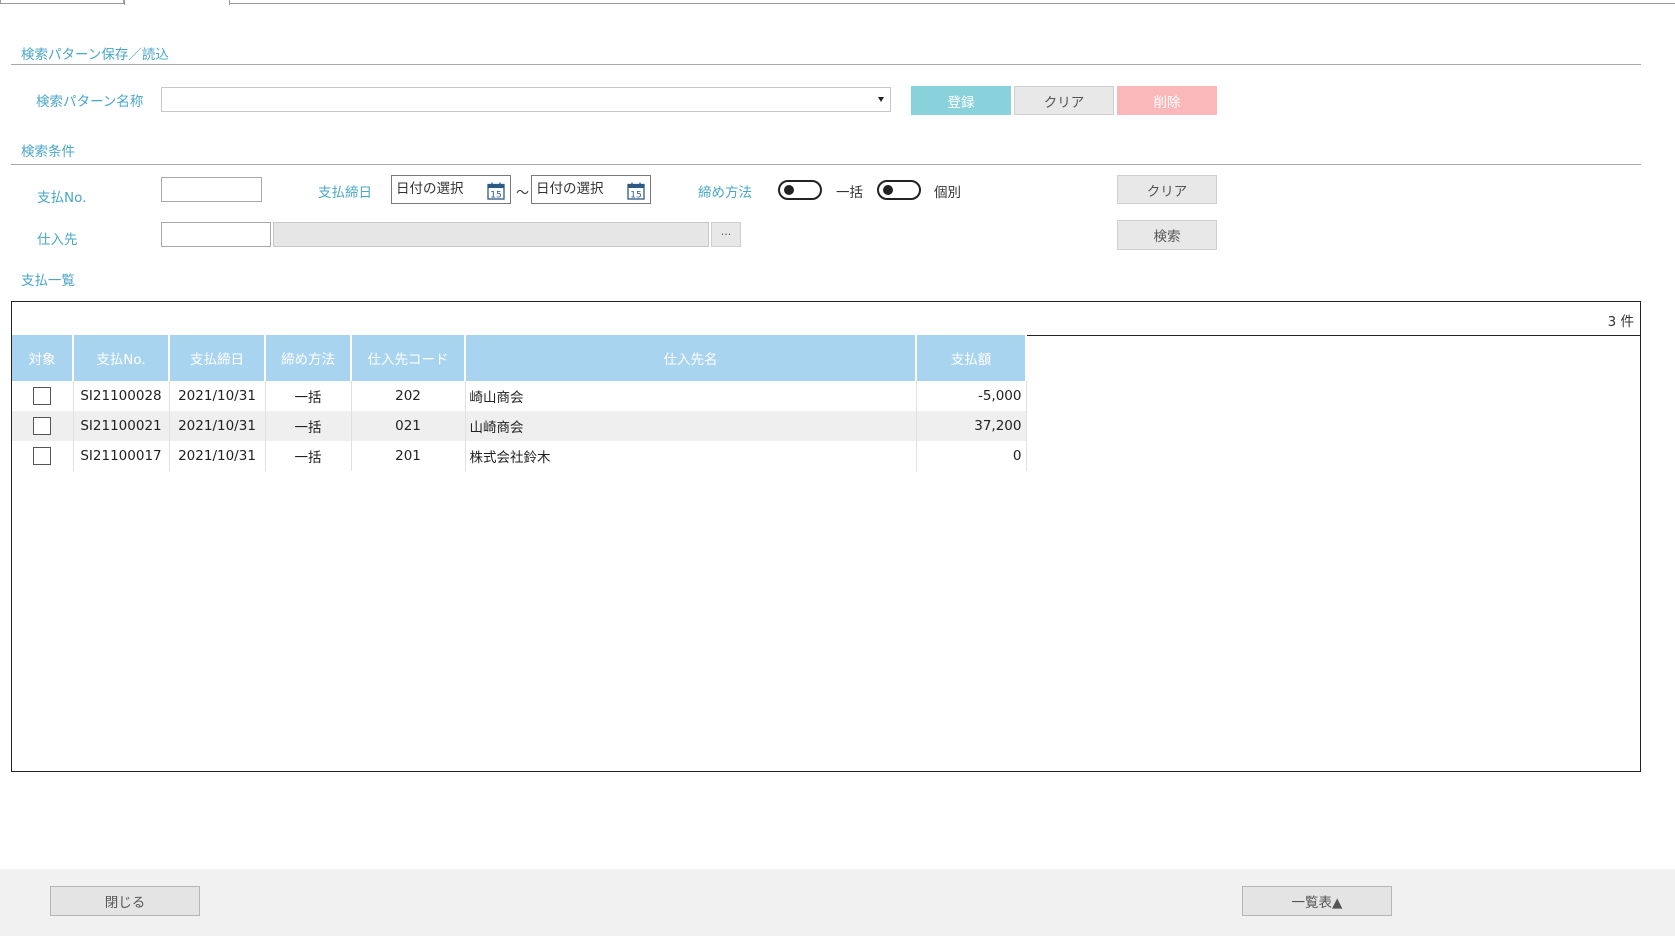 This screenshot has width=1675, height=936. Describe the element at coordinates (725, 193) in the screenshot. I see `close-method-label: 締め方法` at that location.